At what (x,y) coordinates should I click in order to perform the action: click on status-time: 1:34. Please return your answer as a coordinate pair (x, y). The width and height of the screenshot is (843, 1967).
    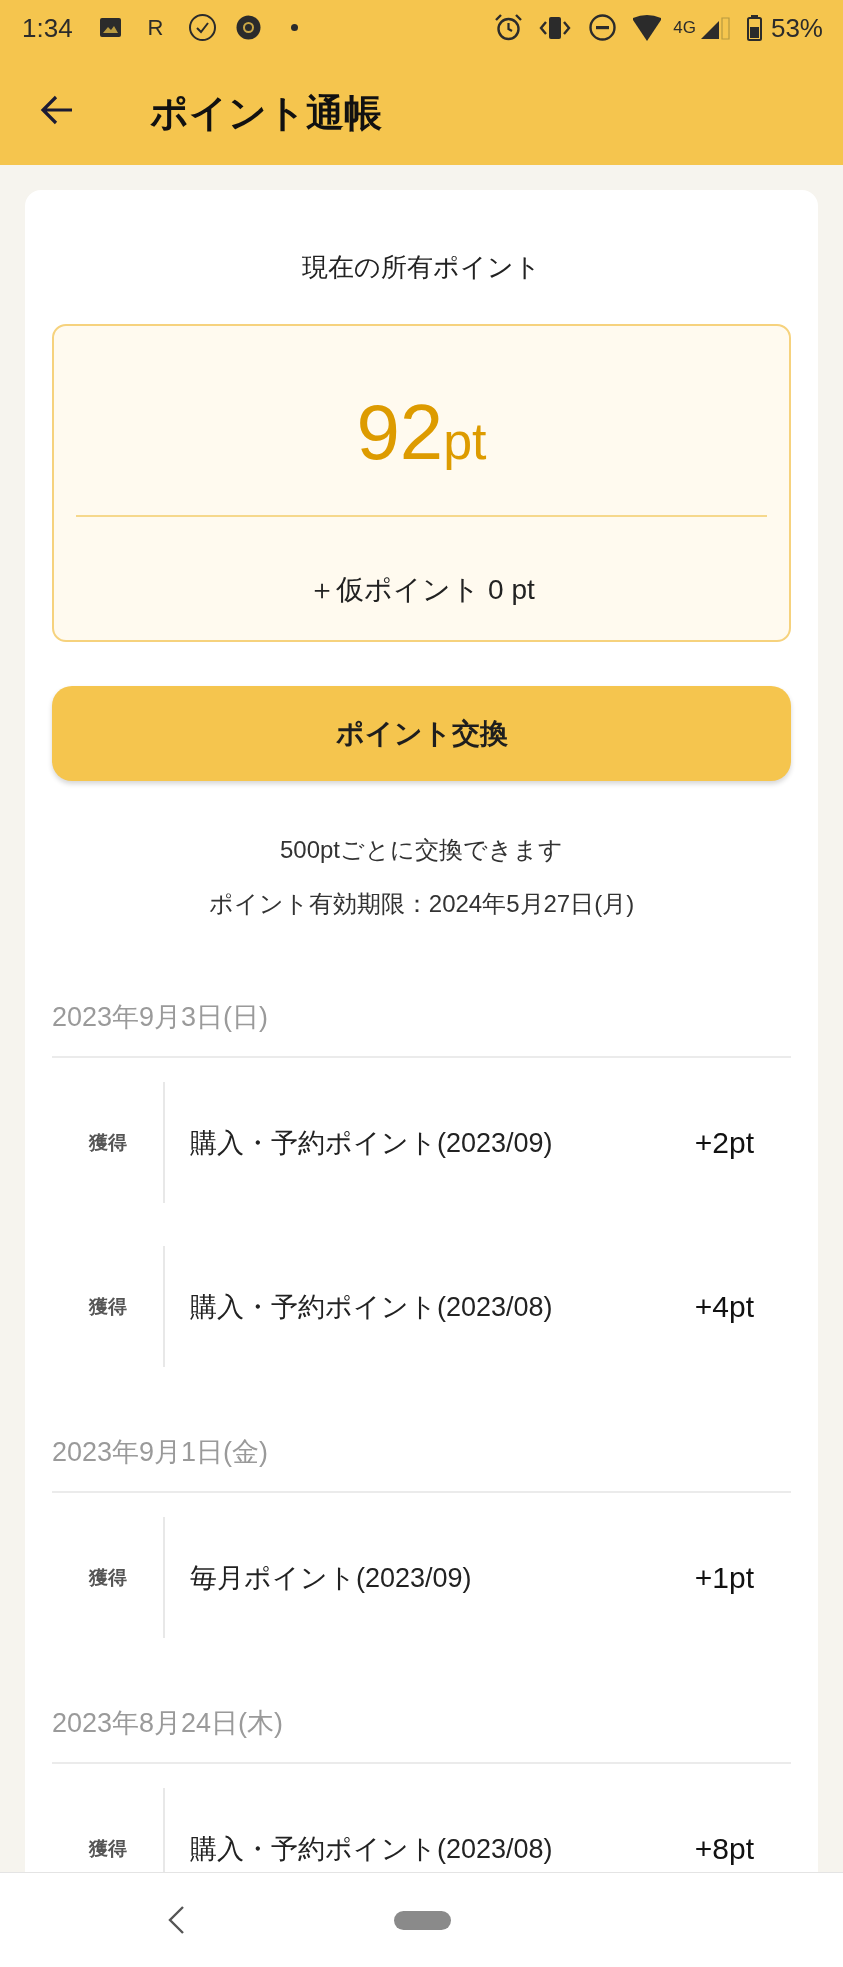
    Looking at the image, I should click on (47, 27).